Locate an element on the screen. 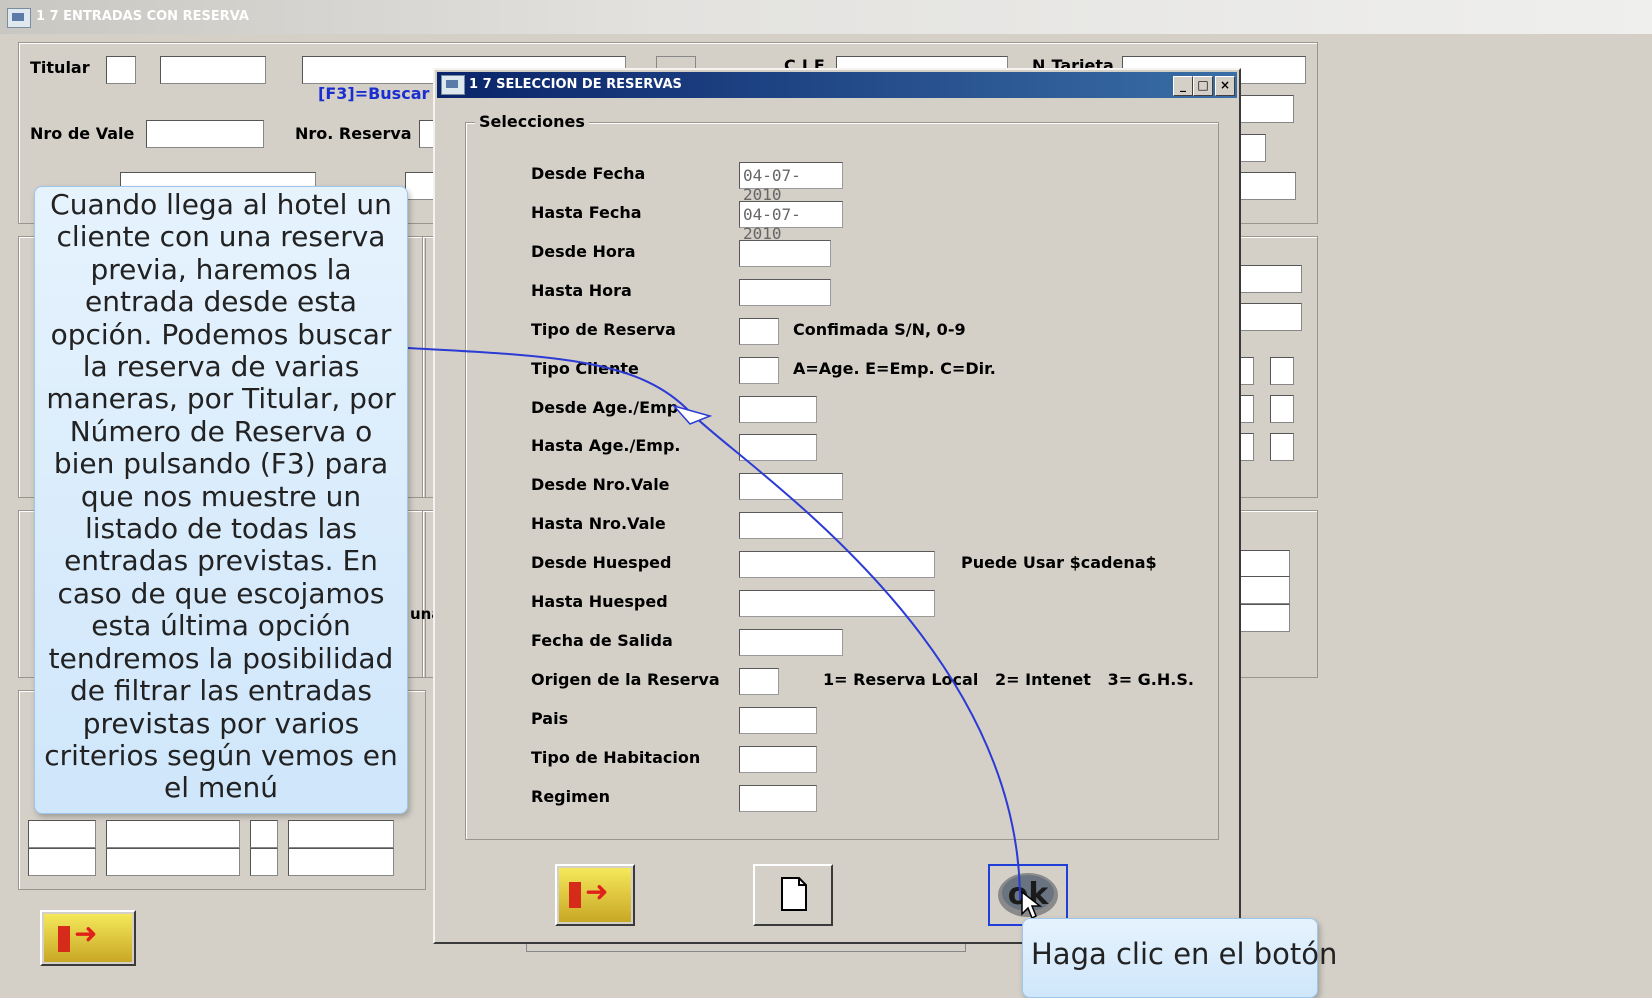  new-document-button is located at coordinates (793, 895).